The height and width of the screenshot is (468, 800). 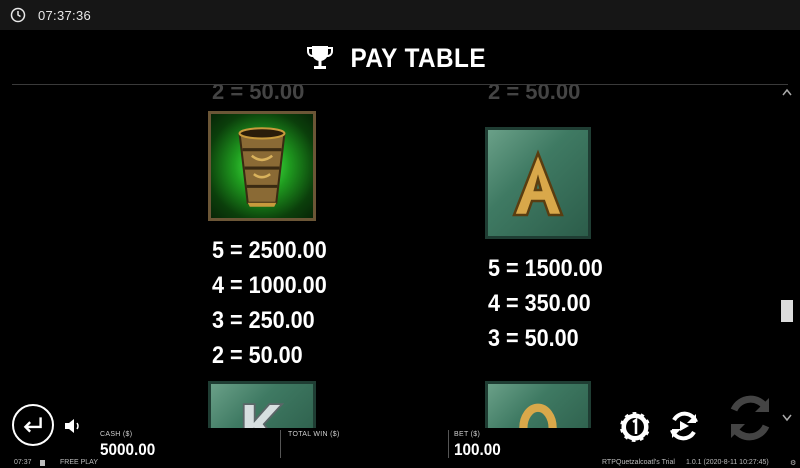 What do you see at coordinates (684, 426) in the screenshot?
I see `autoplay-icon` at bounding box center [684, 426].